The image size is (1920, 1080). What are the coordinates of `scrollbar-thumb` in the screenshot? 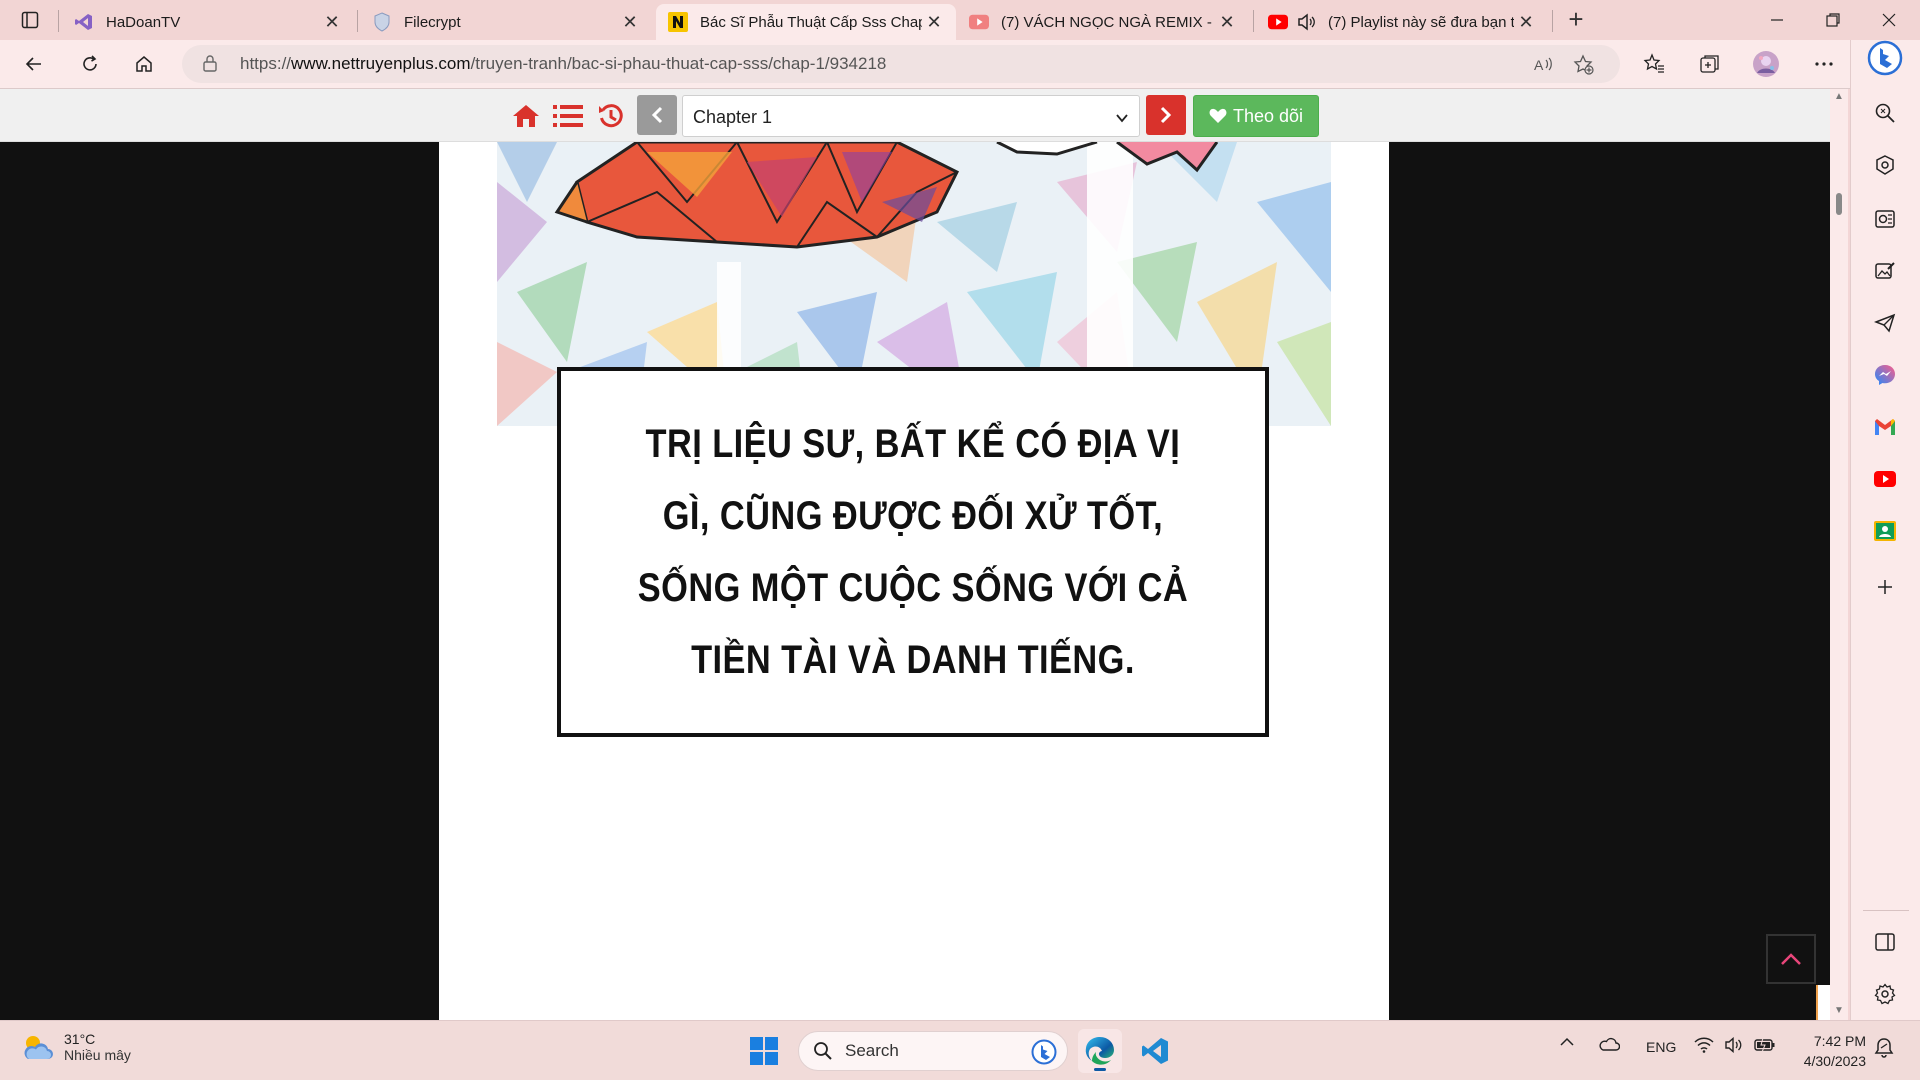 It's located at (1839, 204).